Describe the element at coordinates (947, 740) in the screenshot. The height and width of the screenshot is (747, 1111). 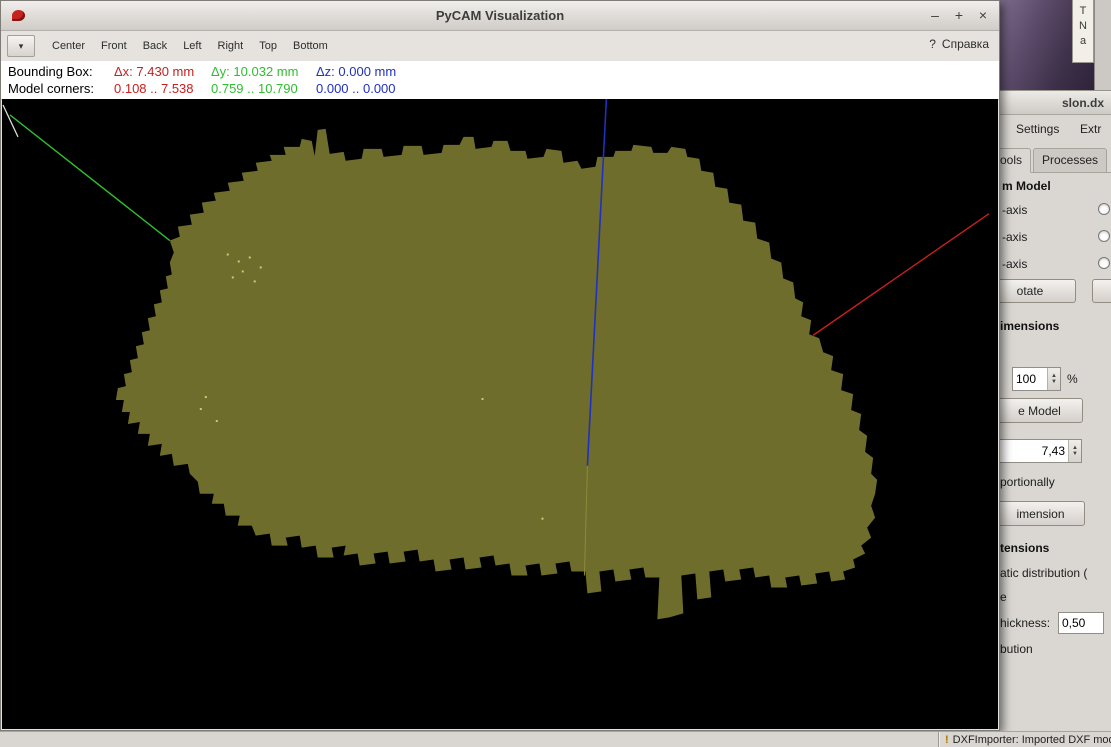
I see `warning-icon: !` at that location.